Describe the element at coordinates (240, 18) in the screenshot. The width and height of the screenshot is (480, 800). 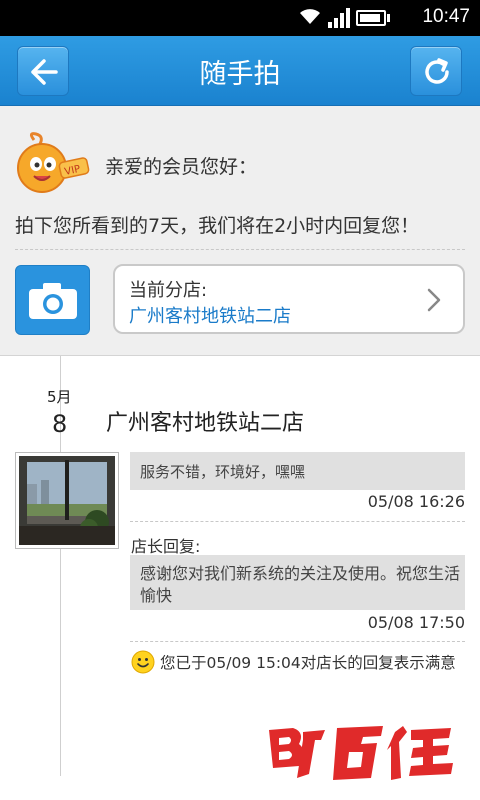
I see `status-bar: 10:47` at that location.